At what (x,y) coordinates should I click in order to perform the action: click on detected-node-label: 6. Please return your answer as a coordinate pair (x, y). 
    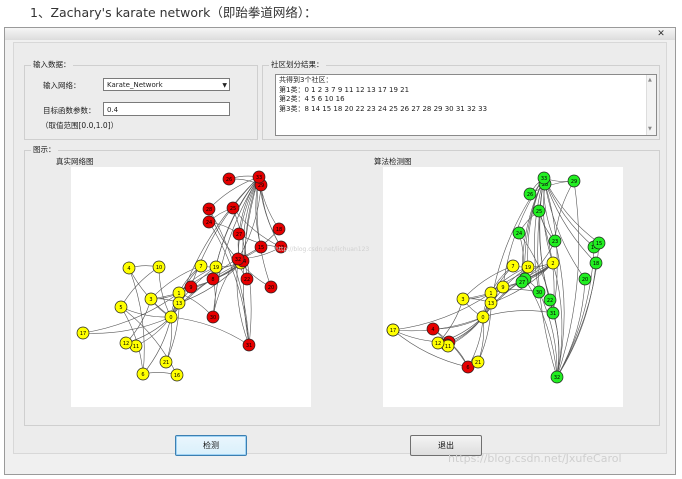
    Looking at the image, I should click on (467, 368).